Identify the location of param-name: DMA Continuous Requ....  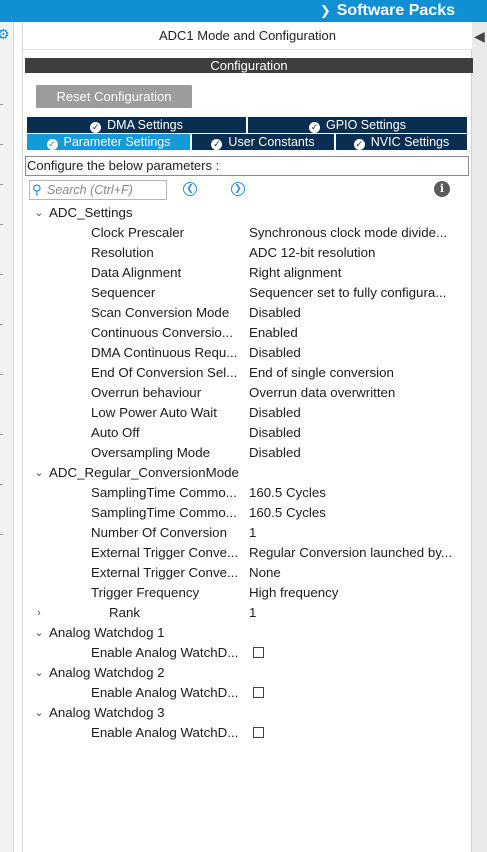
(164, 352).